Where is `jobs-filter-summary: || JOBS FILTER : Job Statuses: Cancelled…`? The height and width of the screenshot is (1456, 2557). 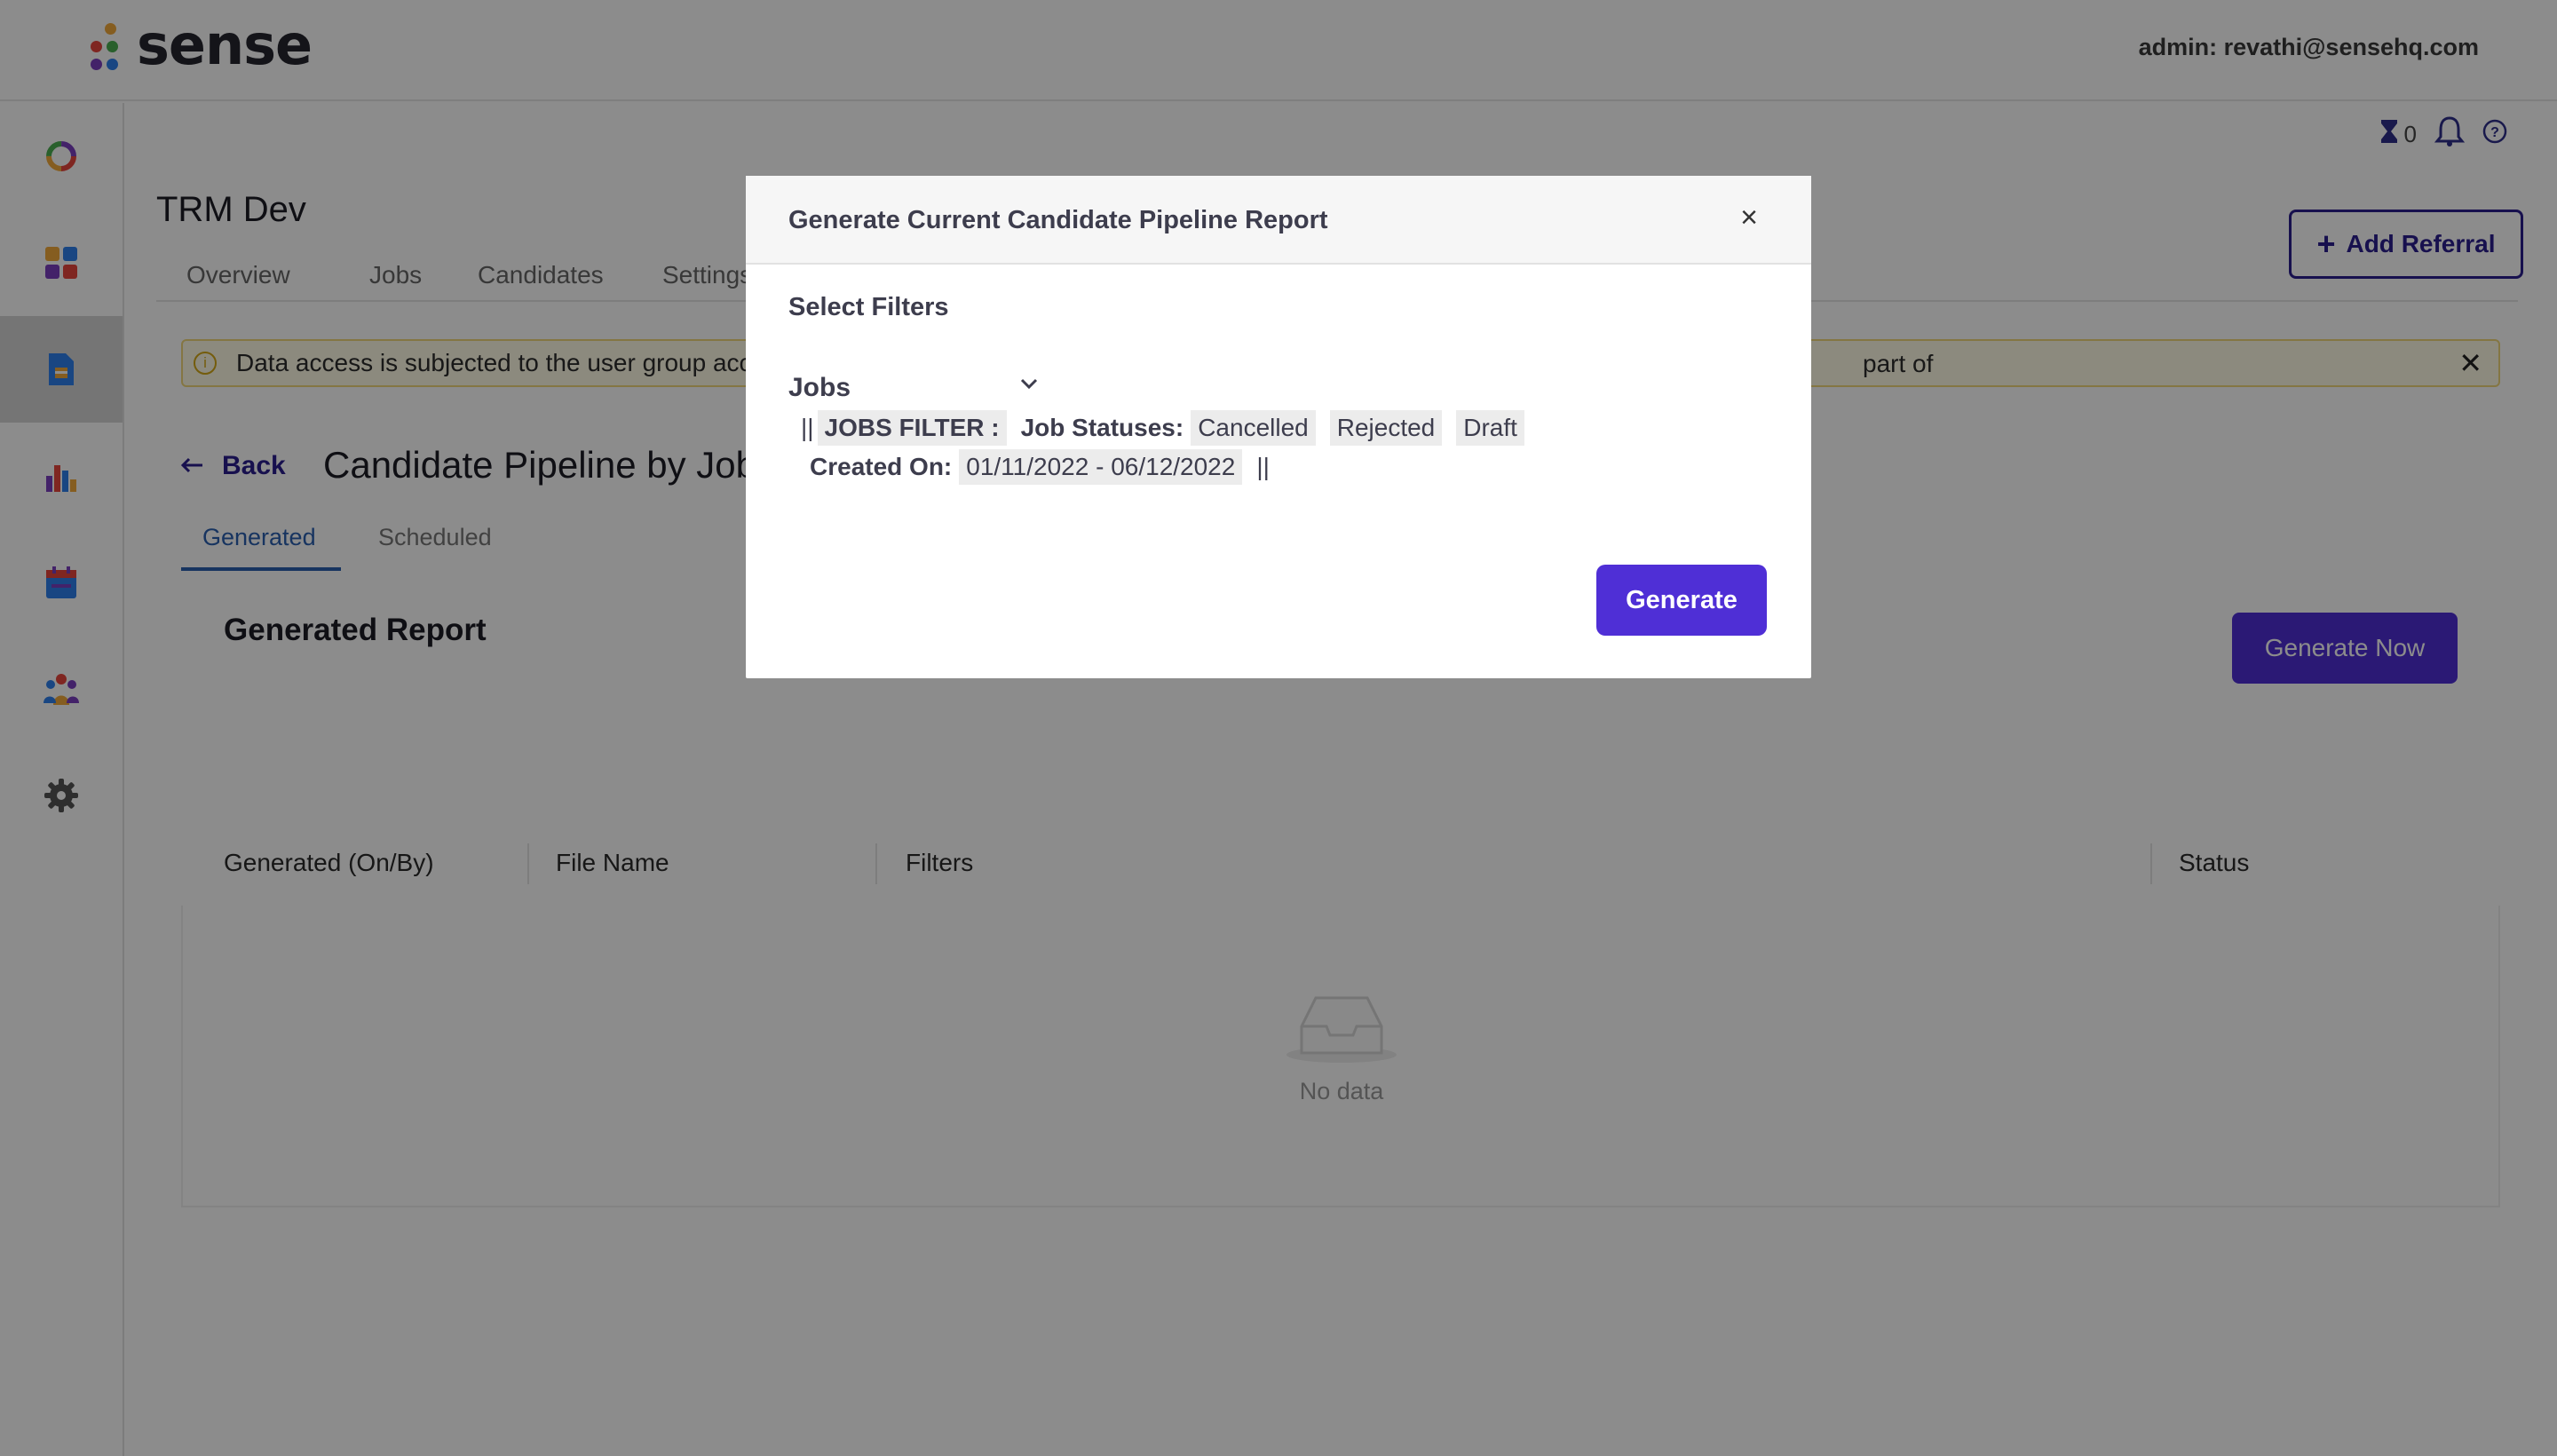 jobs-filter-summary: || JOBS FILTER : Job Statuses: Cancelled… is located at coordinates (1170, 428).